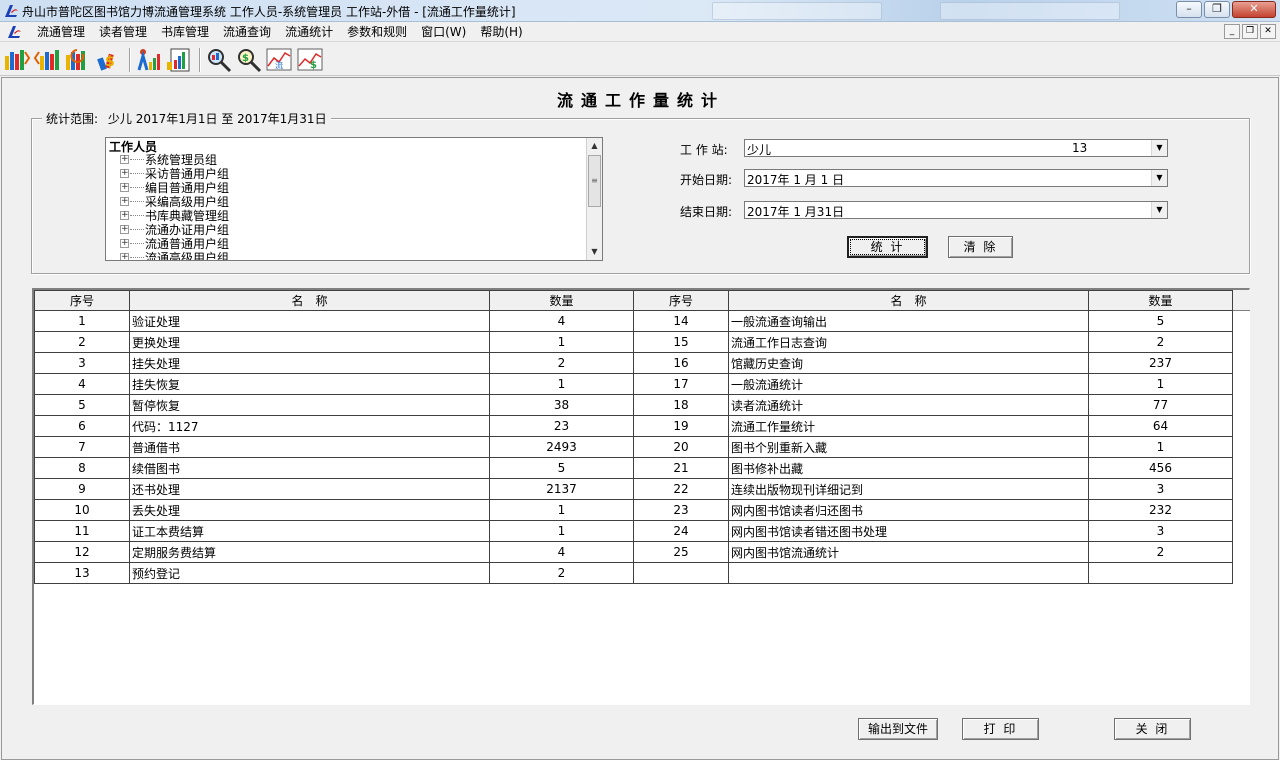  Describe the element at coordinates (681, 363) in the screenshot. I see `index-cell: 16` at that location.